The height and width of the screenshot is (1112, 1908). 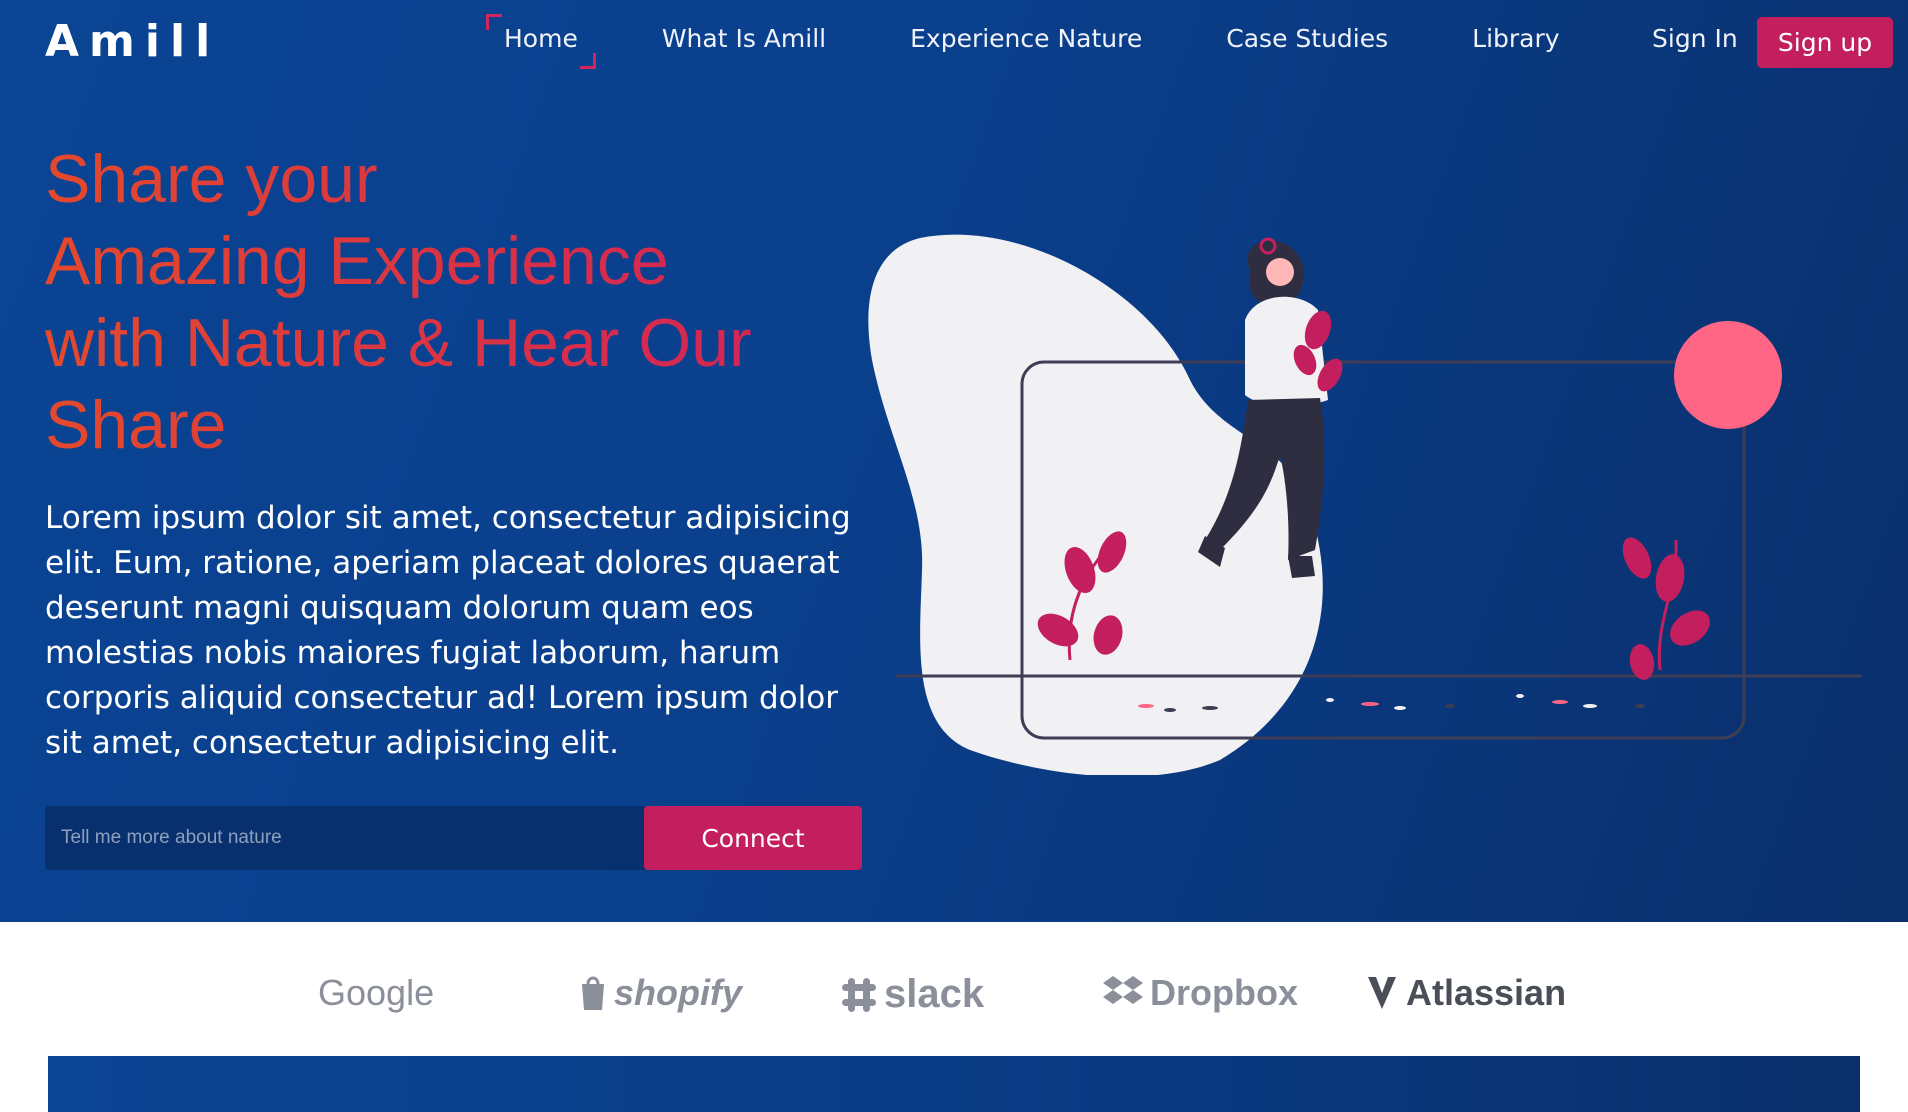 I want to click on active-corner-bottom-right, so click(x=587, y=61).